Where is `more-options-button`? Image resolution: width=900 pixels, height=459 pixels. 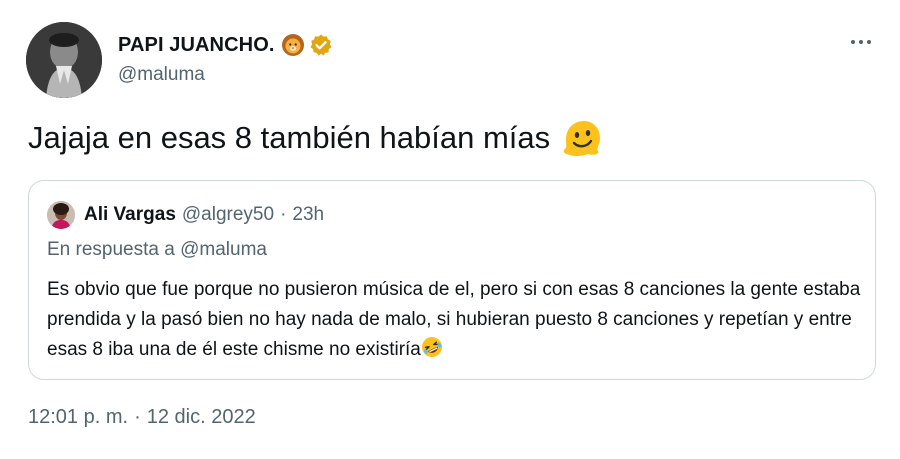
more-options-button is located at coordinates (861, 42).